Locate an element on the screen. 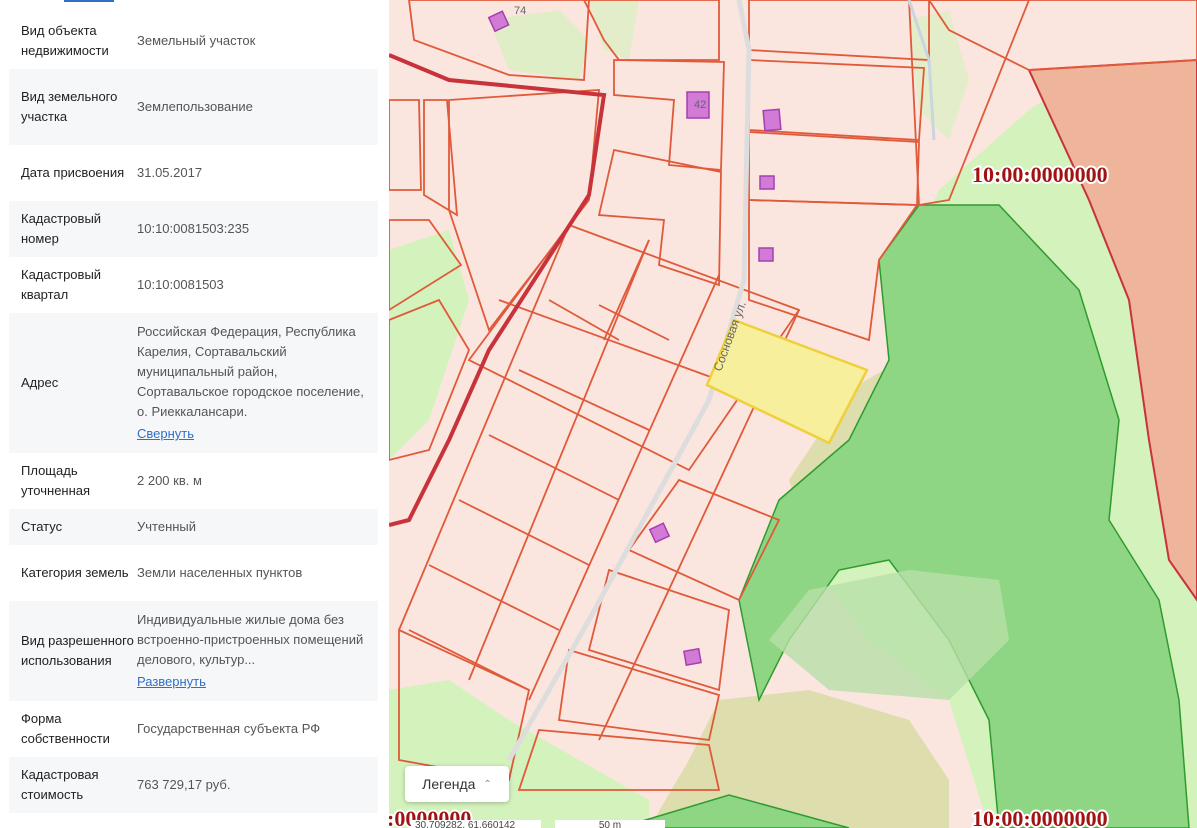  house-number: 42 is located at coordinates (700, 105).